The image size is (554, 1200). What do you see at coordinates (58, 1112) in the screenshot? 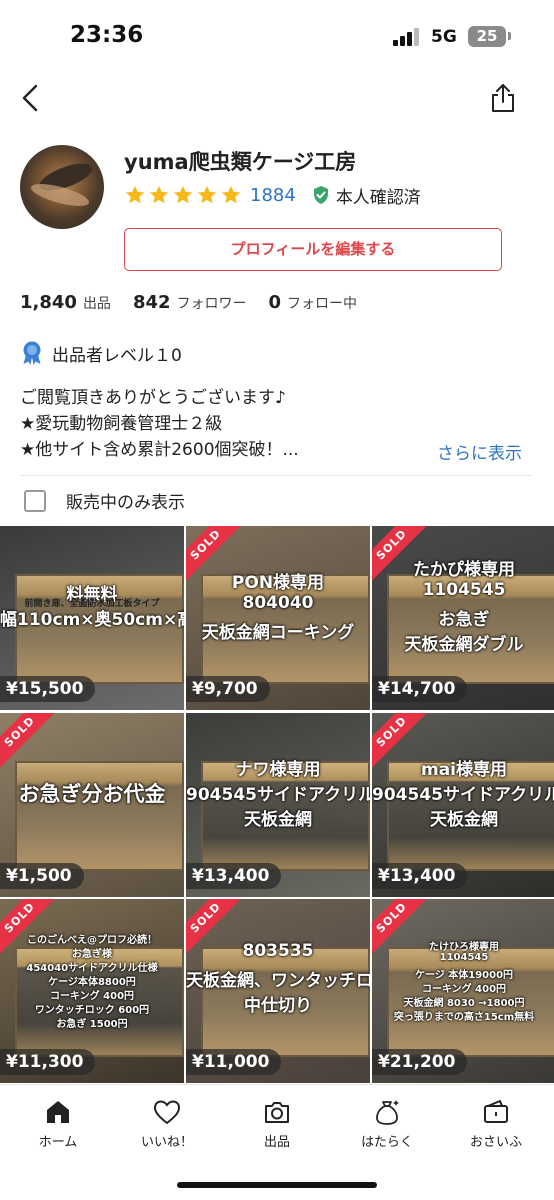
I see `home-icon` at bounding box center [58, 1112].